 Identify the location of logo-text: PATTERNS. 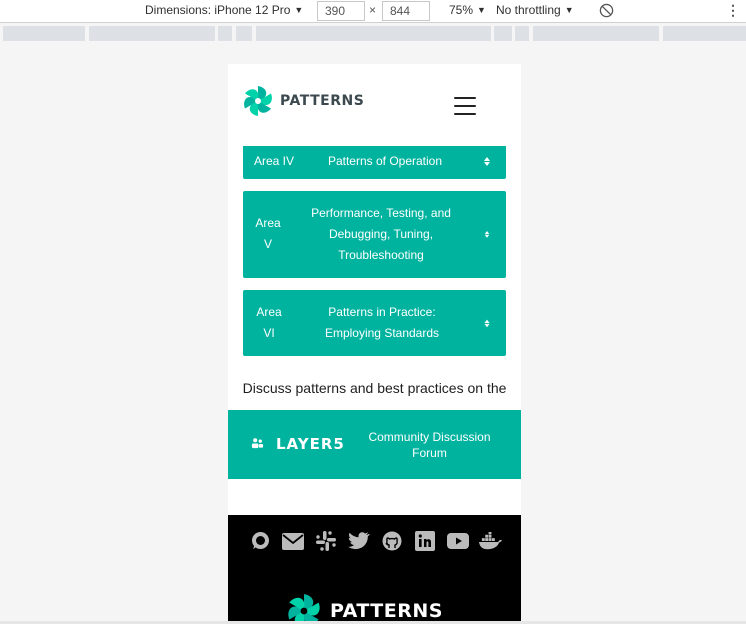
(322, 101).